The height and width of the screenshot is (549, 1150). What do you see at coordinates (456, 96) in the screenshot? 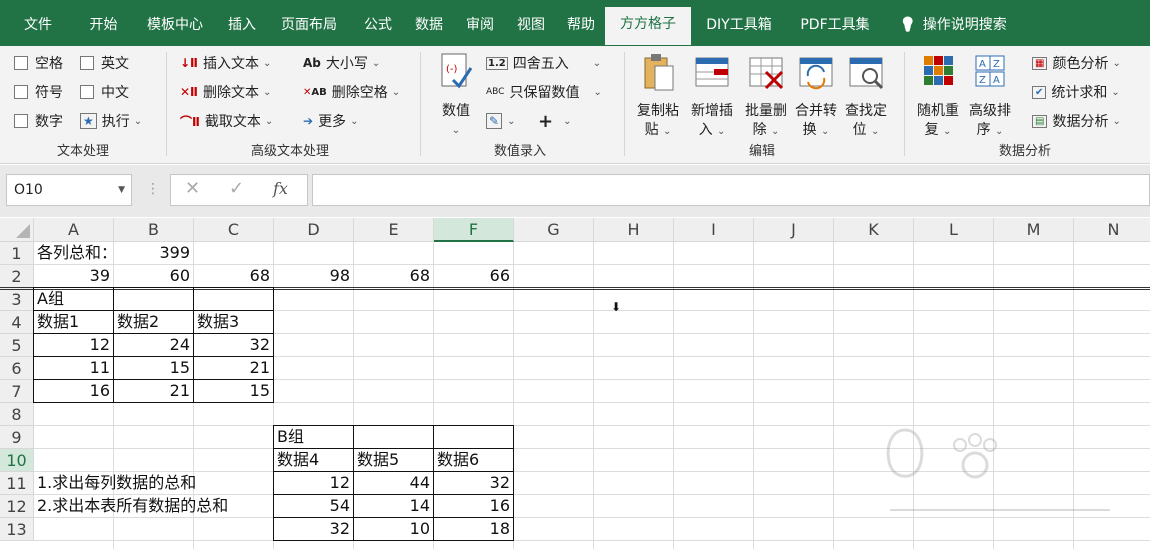
I see `number-button: (-) 数值 ⌄` at bounding box center [456, 96].